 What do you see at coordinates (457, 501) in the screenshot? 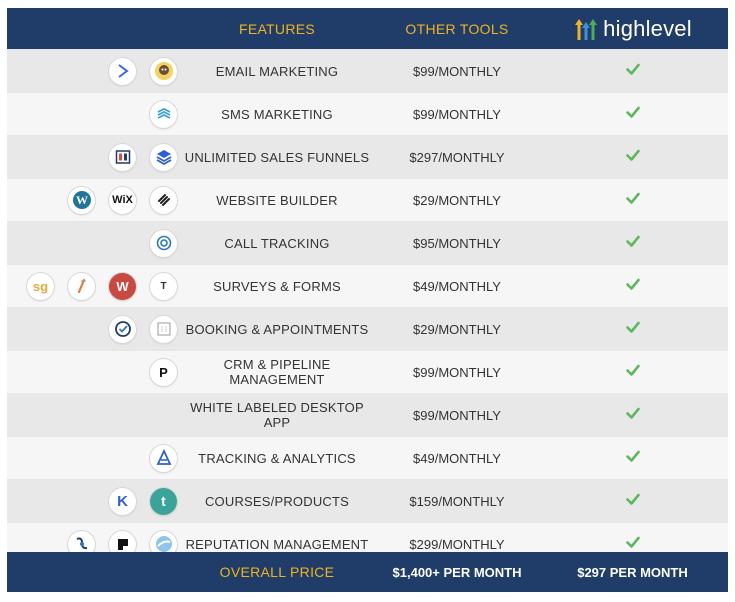
I see `other-tools-price: $159/MONTHLY` at bounding box center [457, 501].